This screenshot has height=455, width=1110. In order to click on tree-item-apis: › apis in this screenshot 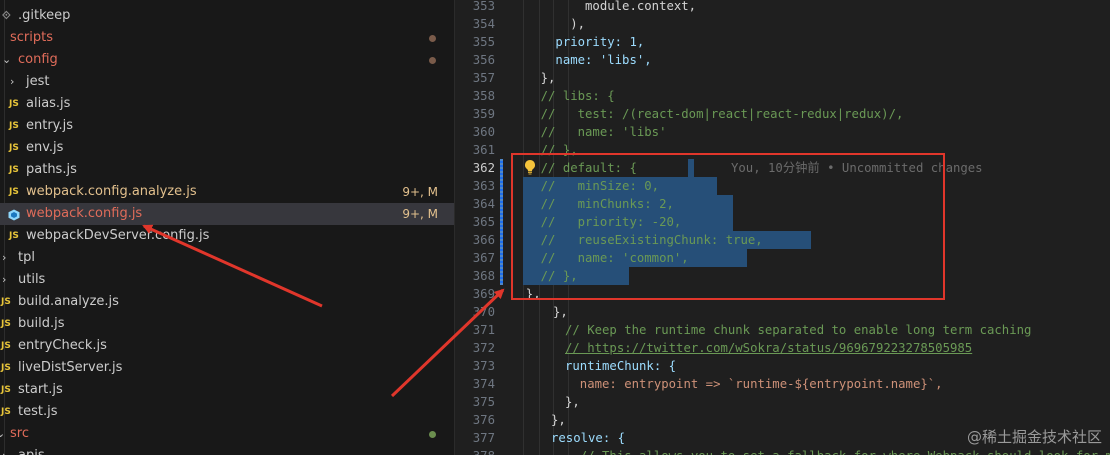, I will do `click(227, 450)`.